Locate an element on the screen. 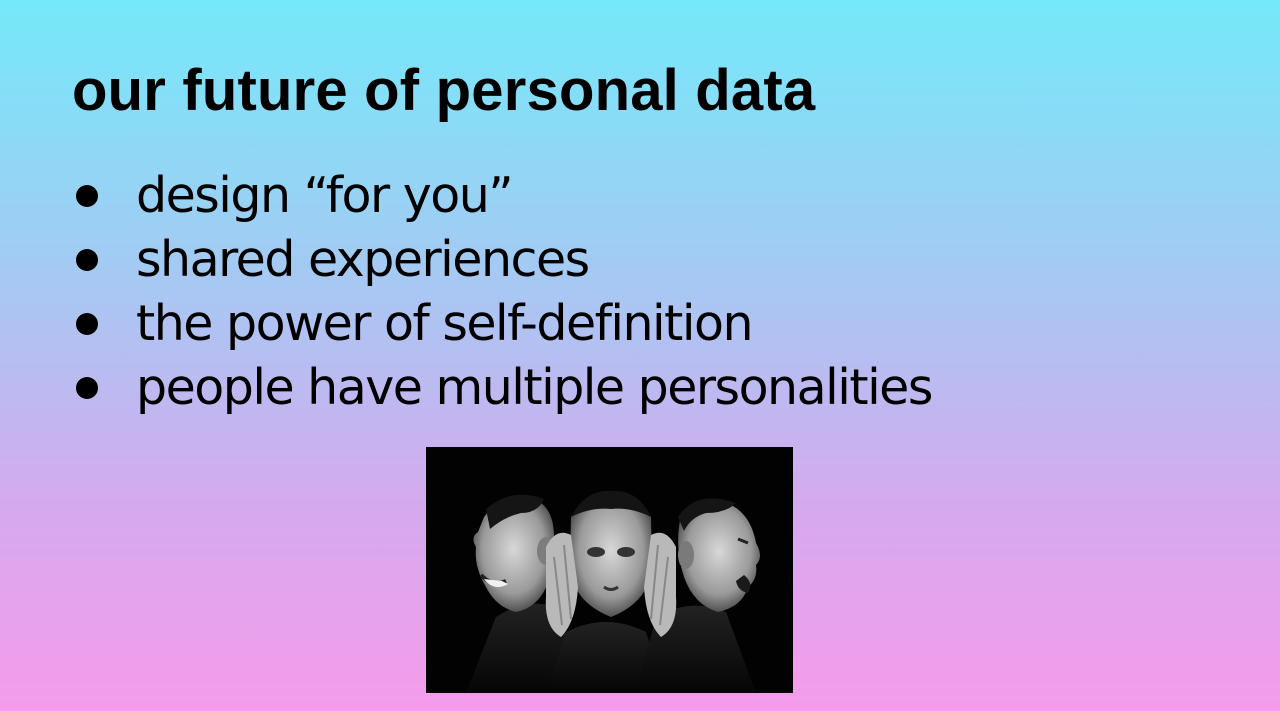 Image resolution: width=1280 pixels, height=711 pixels. multiple-faces-photo is located at coordinates (609, 570).